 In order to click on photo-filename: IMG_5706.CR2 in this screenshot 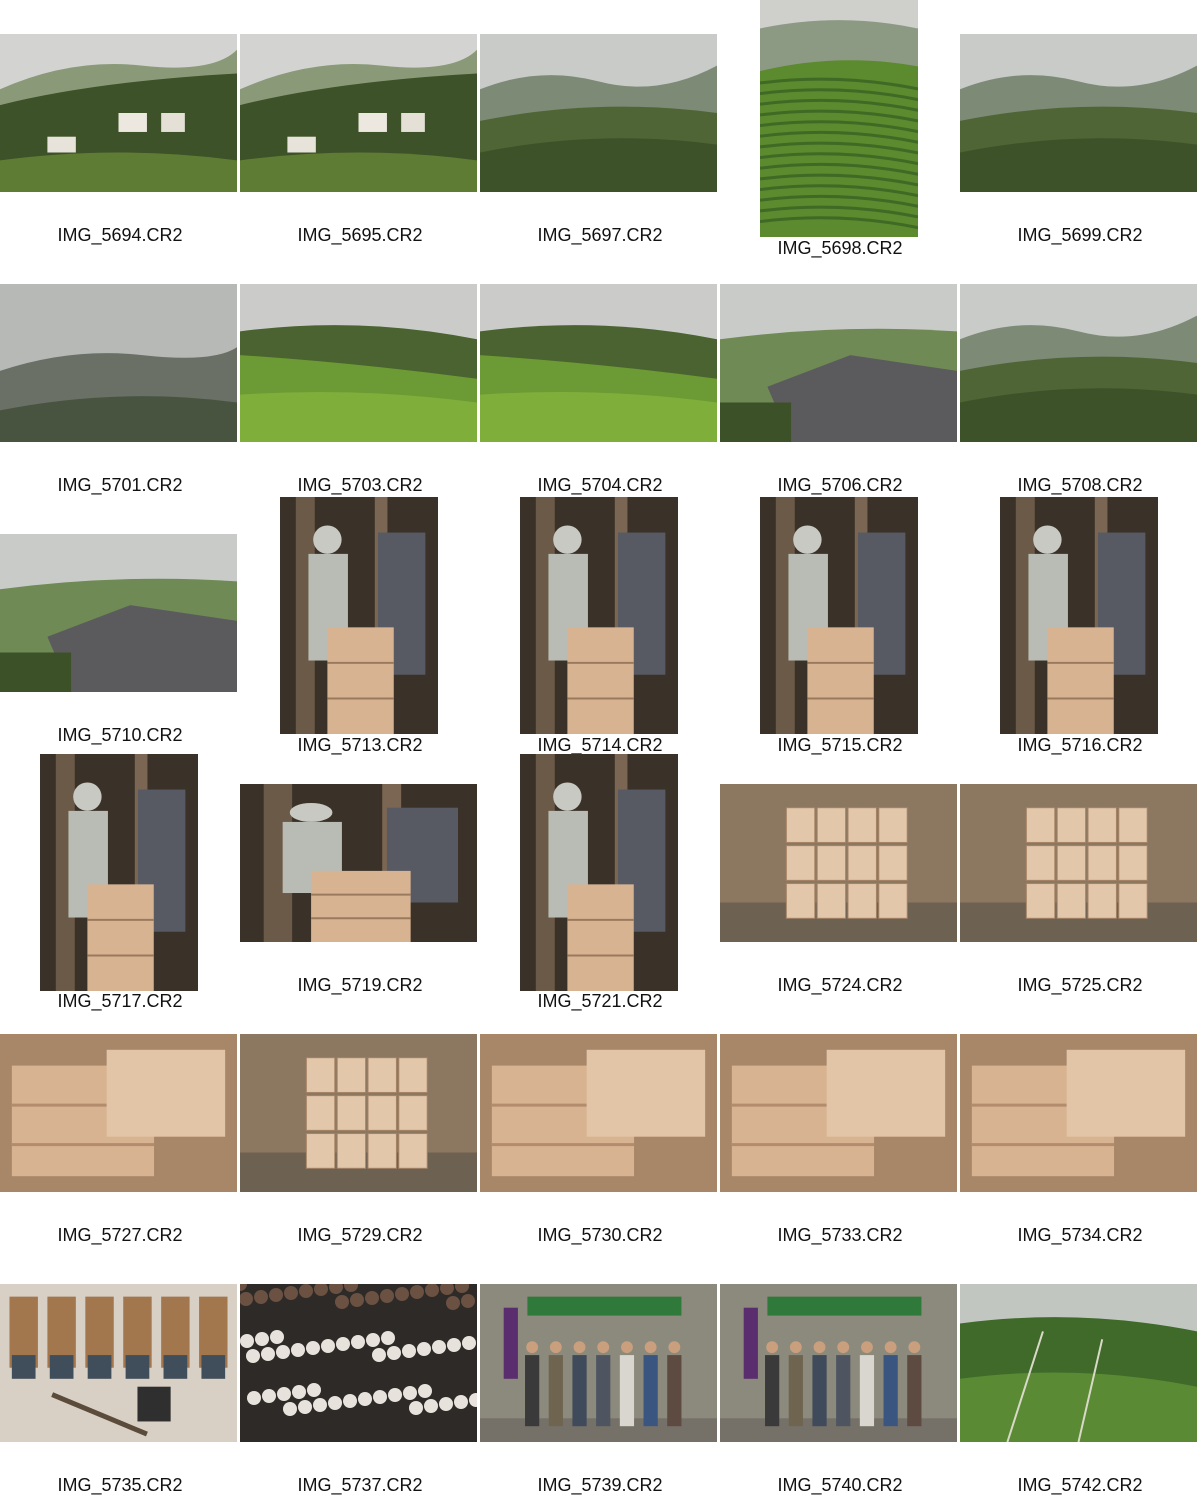, I will do `click(840, 485)`.